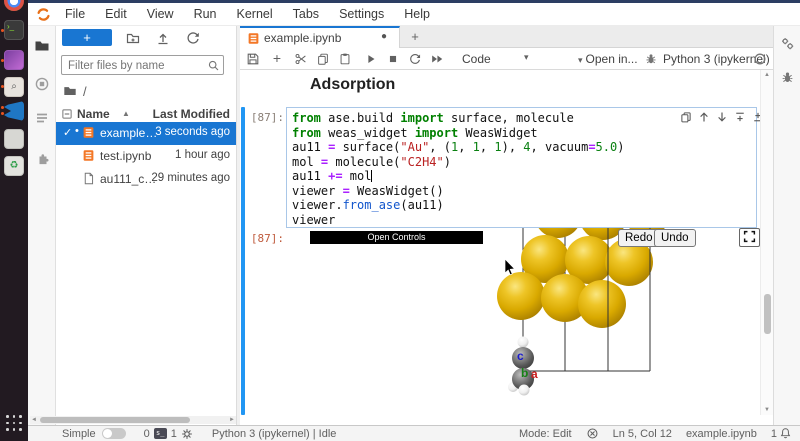 This screenshot has width=800, height=441. I want to click on app-grid-icon, so click(14, 423).